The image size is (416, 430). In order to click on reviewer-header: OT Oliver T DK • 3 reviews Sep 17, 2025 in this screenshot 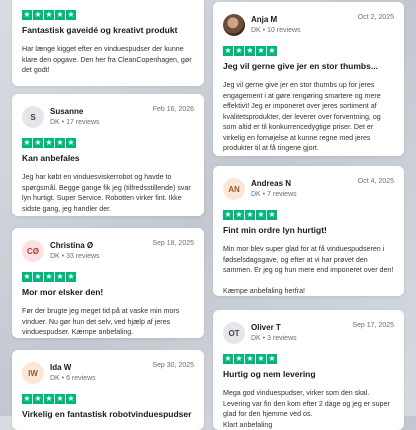, I will do `click(308, 333)`.